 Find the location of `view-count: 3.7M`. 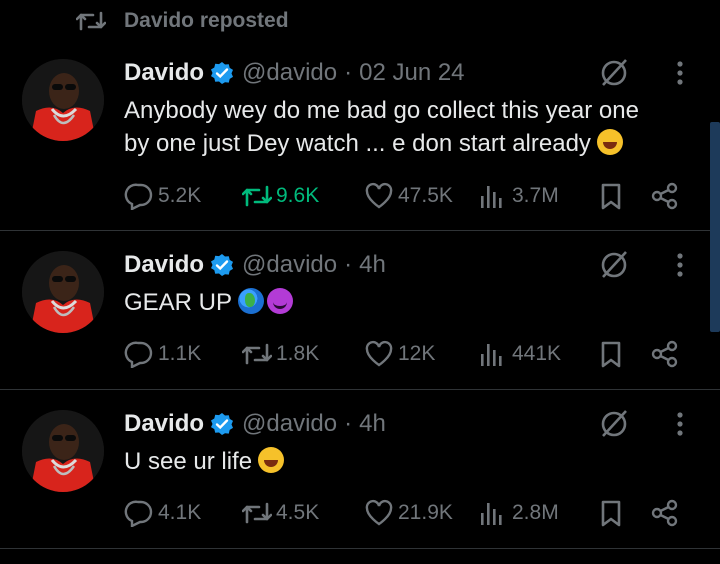

view-count: 3.7M is located at coordinates (535, 195).